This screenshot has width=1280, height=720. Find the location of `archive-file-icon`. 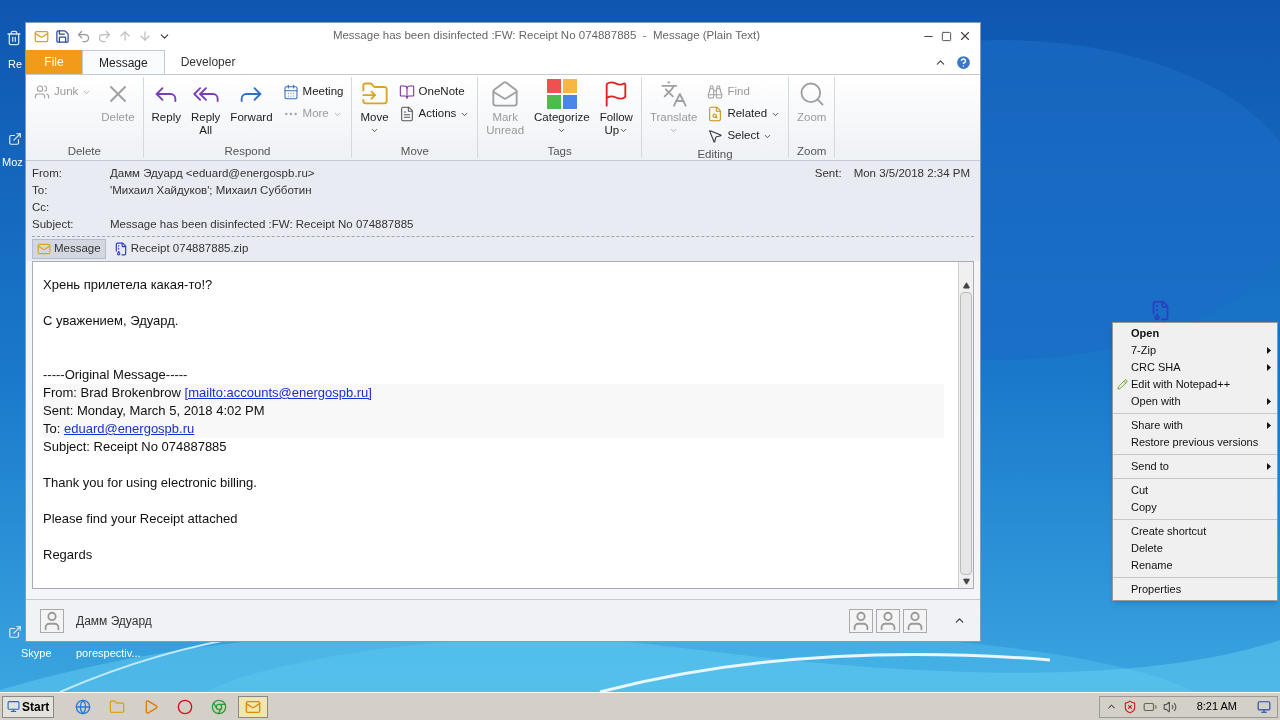

archive-file-icon is located at coordinates (120, 249).